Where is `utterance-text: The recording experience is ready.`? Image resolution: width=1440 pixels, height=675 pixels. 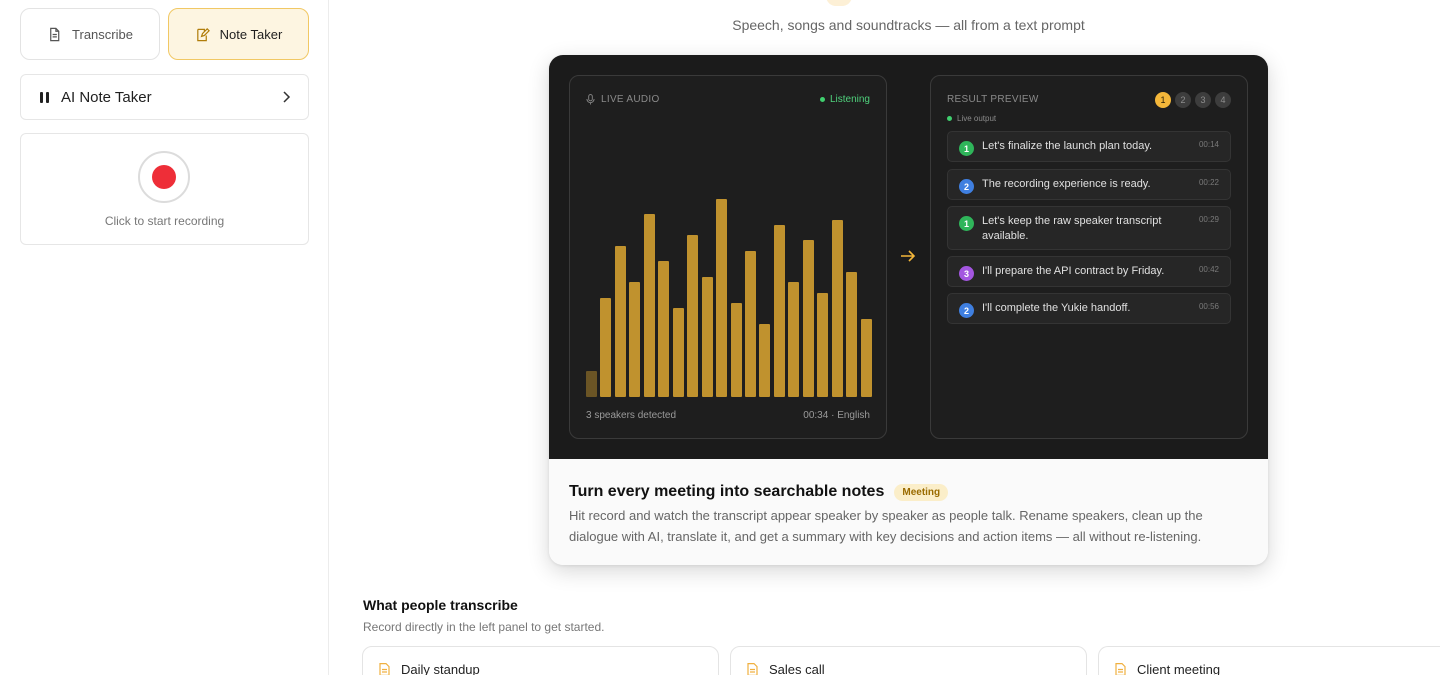
utterance-text: The recording experience is ready. is located at coordinates (1066, 184).